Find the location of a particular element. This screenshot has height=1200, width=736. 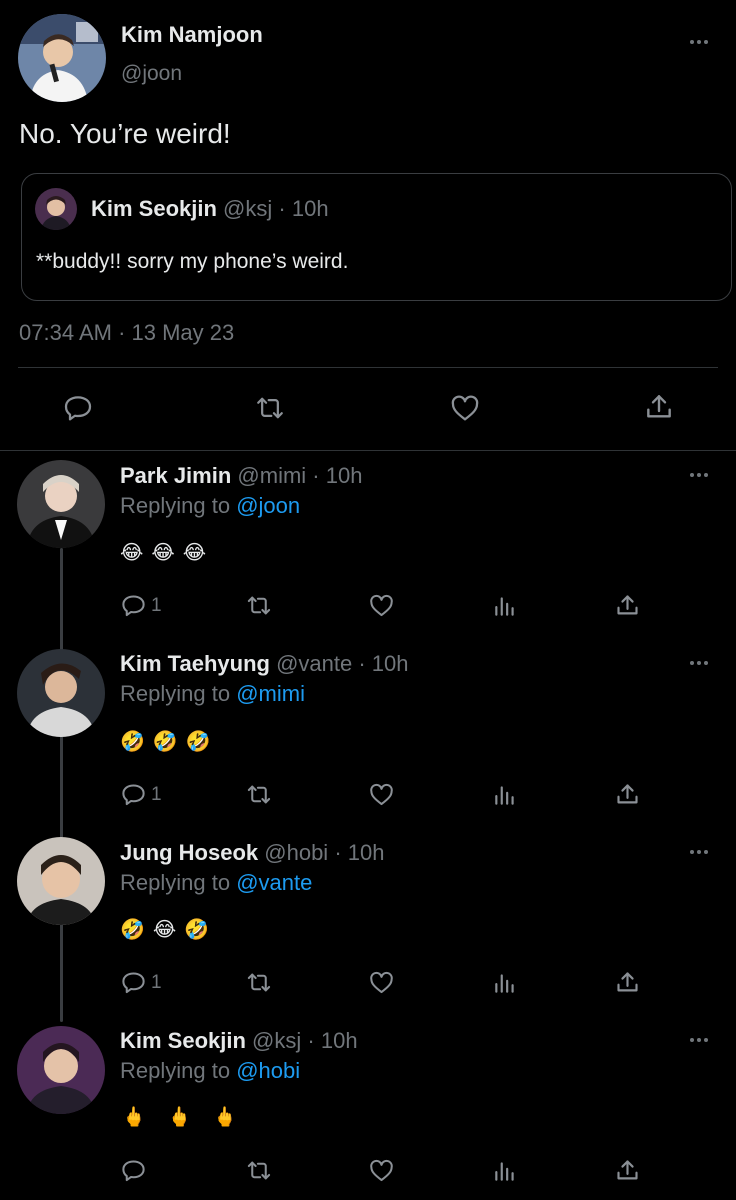

main-tweet-text: No. You’re weird! is located at coordinates (125, 133).